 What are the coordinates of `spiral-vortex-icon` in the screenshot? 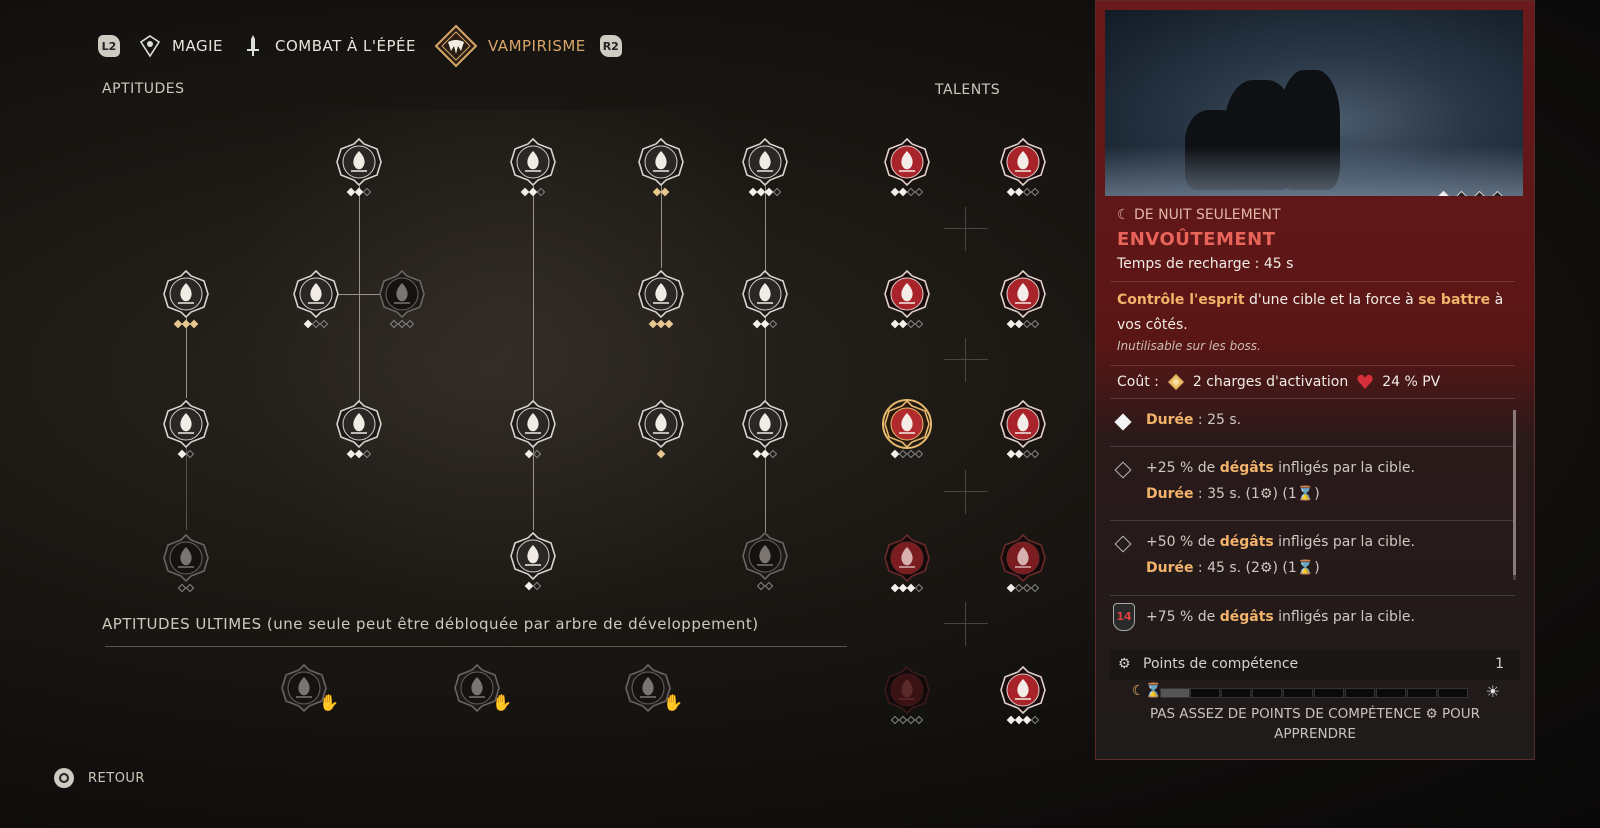 It's located at (907, 424).